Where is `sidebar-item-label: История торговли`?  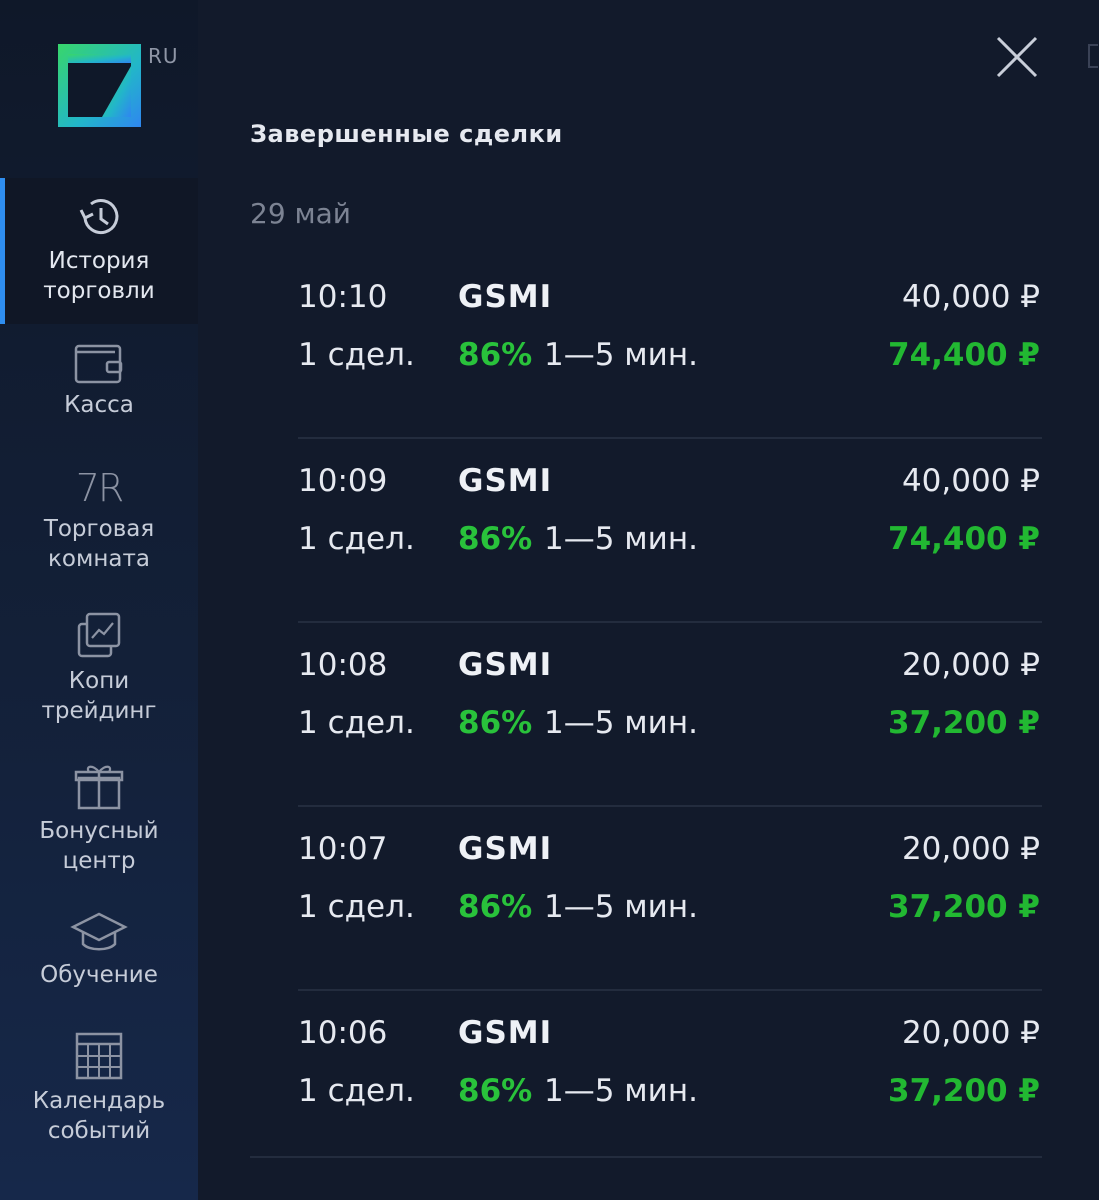 sidebar-item-label: История торговли is located at coordinates (99, 276).